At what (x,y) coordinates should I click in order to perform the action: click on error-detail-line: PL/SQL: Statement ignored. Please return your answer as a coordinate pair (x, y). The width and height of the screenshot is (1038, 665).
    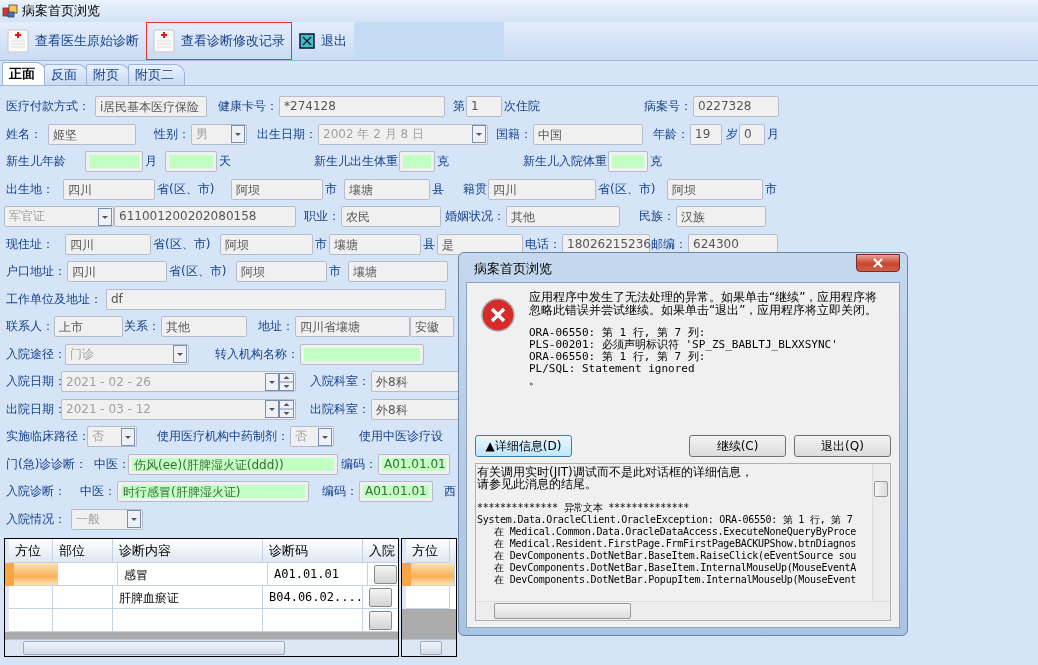
    Looking at the image, I should click on (612, 369).